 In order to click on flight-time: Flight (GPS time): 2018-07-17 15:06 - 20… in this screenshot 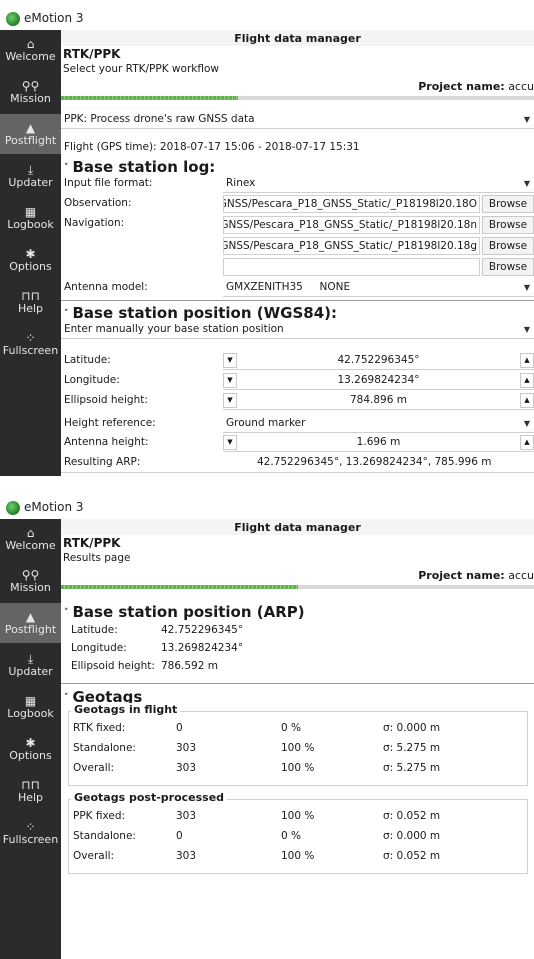, I will do `click(212, 147)`.